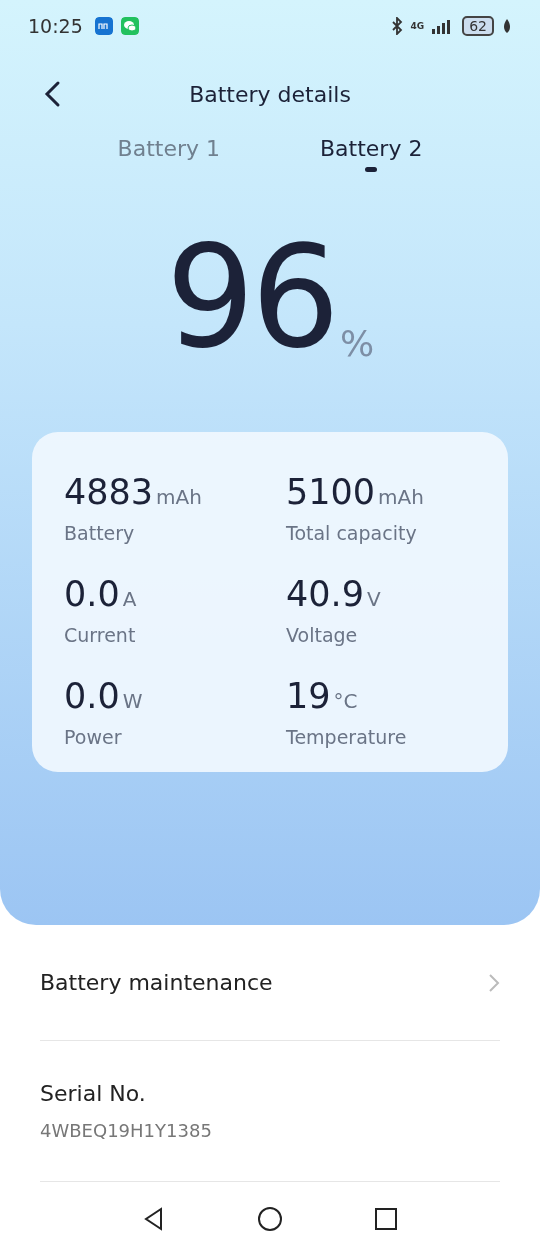 Image resolution: width=540 pixels, height=1252 pixels. Describe the element at coordinates (371, 166) in the screenshot. I see `battery-tab: Battery 2` at that location.